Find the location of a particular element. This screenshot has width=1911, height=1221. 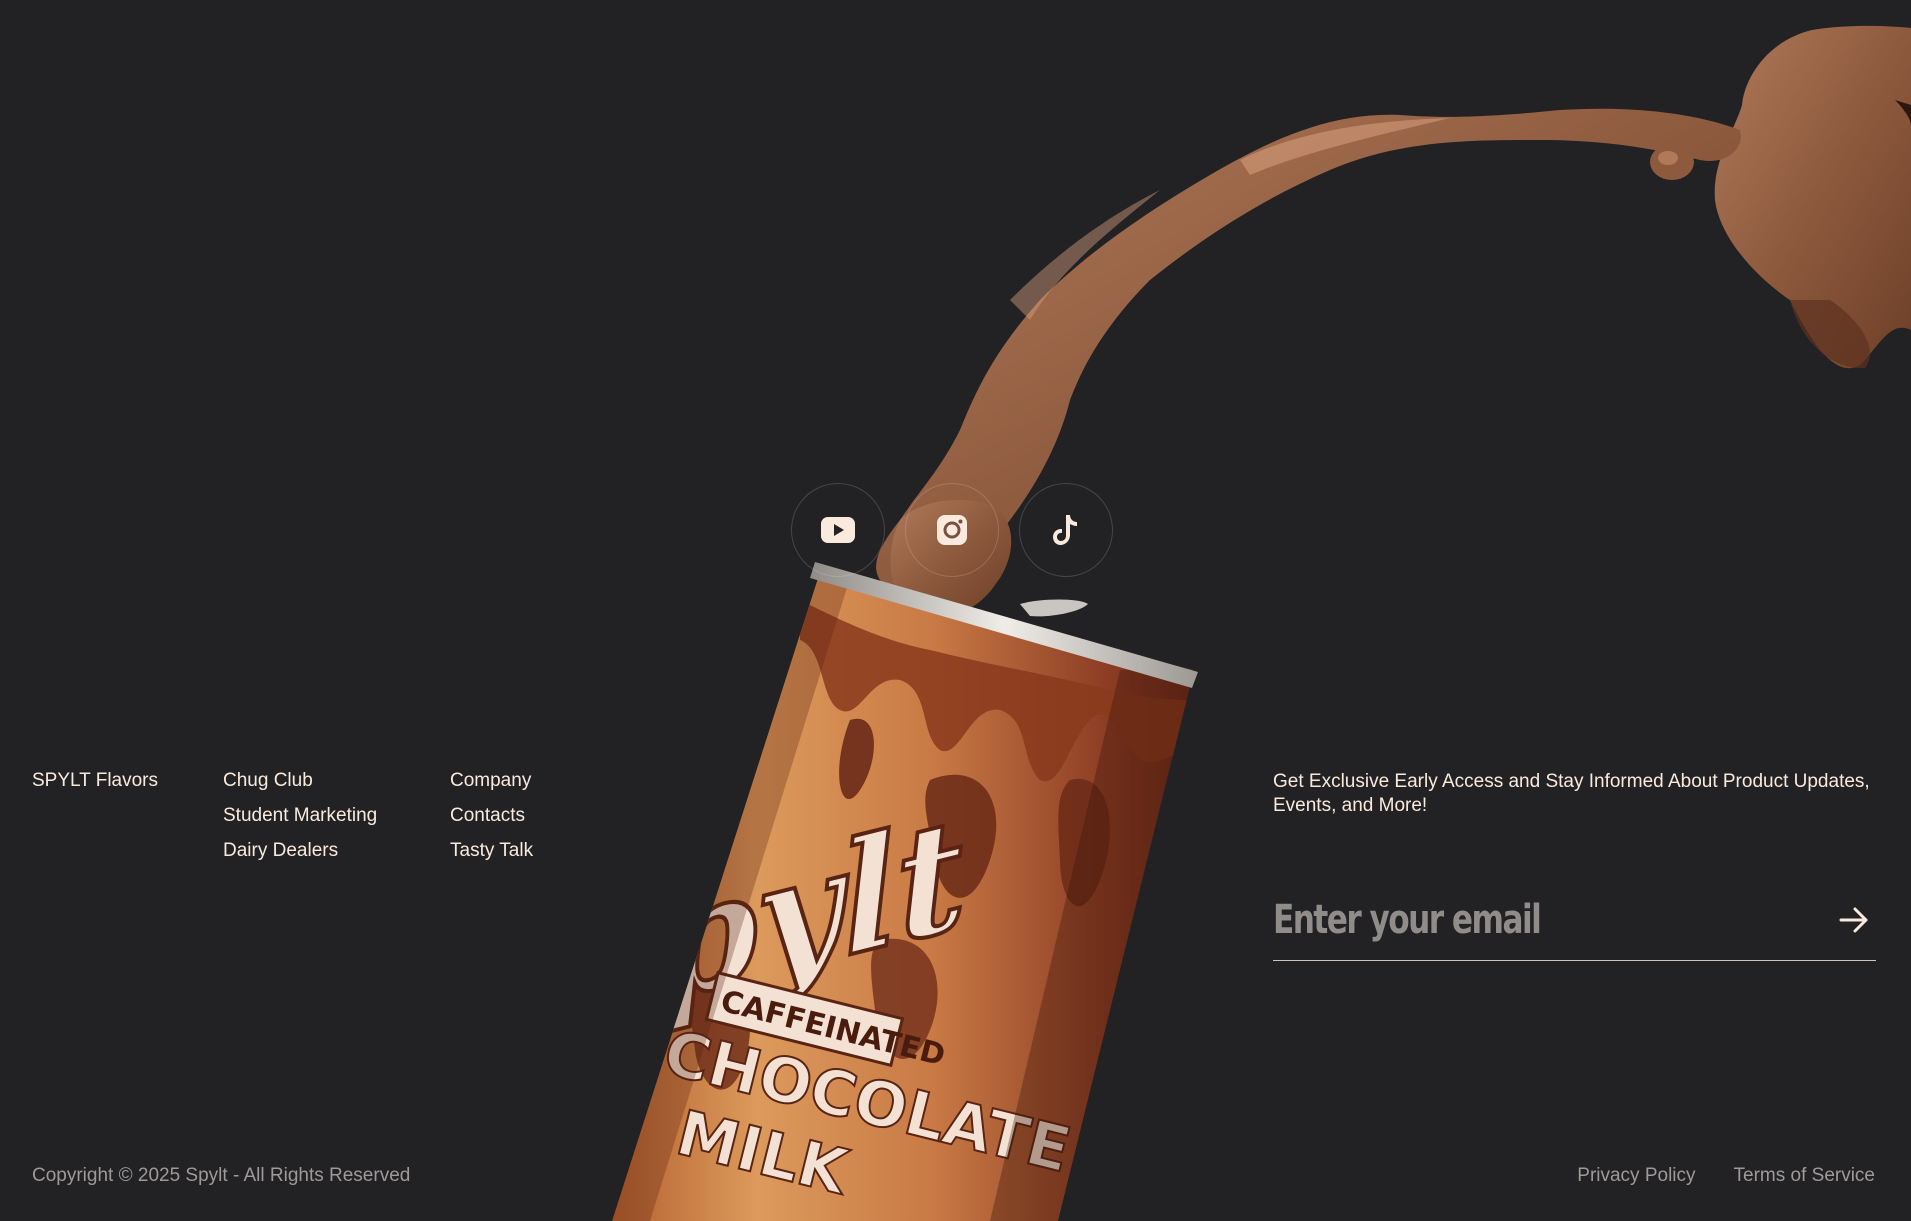

footer-nav-col-3: Company Contacts Tasty Talk is located at coordinates (491, 816).